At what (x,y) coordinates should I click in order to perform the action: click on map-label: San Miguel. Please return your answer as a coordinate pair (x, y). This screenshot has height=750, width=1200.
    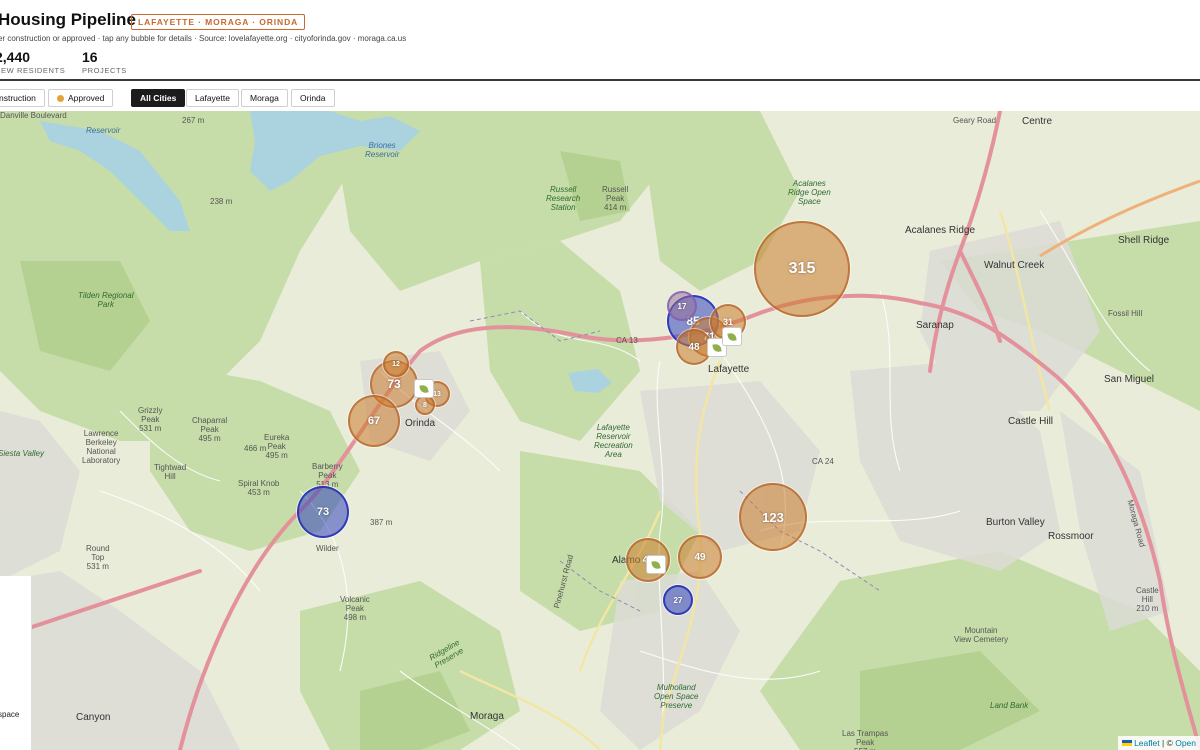
    Looking at the image, I should click on (1129, 379).